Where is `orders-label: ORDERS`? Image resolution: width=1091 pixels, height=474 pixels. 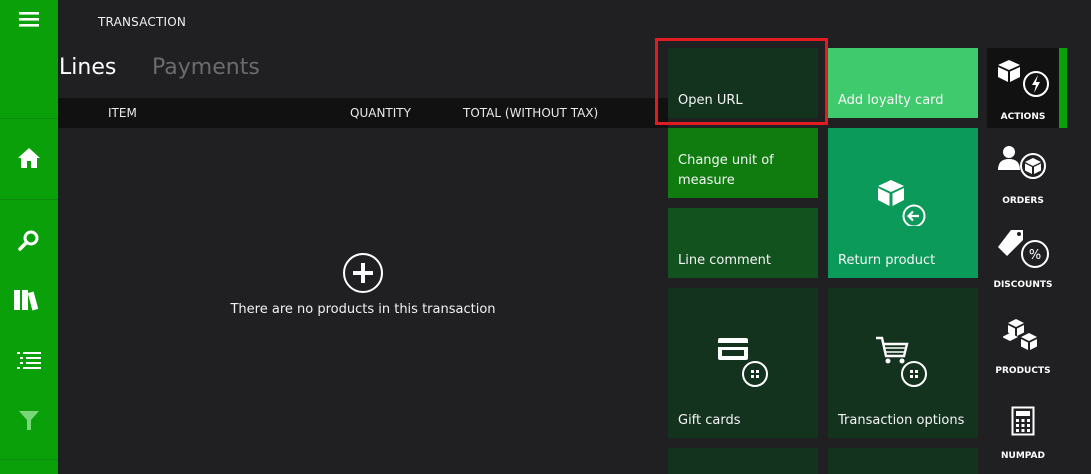 orders-label: ORDERS is located at coordinates (1023, 201).